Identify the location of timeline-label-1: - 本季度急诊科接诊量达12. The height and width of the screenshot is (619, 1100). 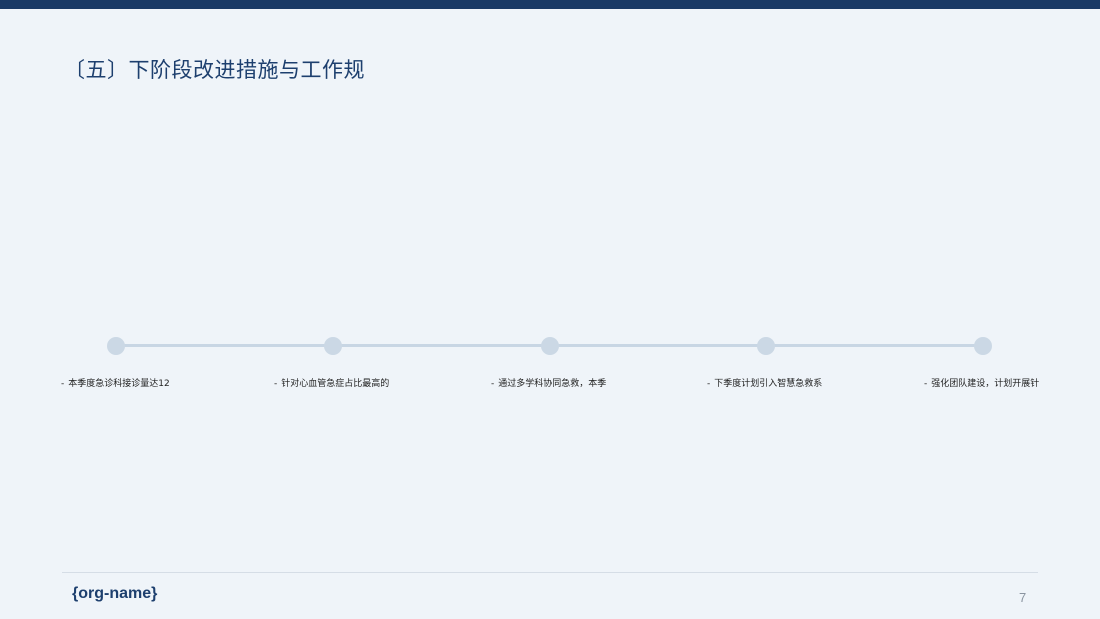
(115, 382).